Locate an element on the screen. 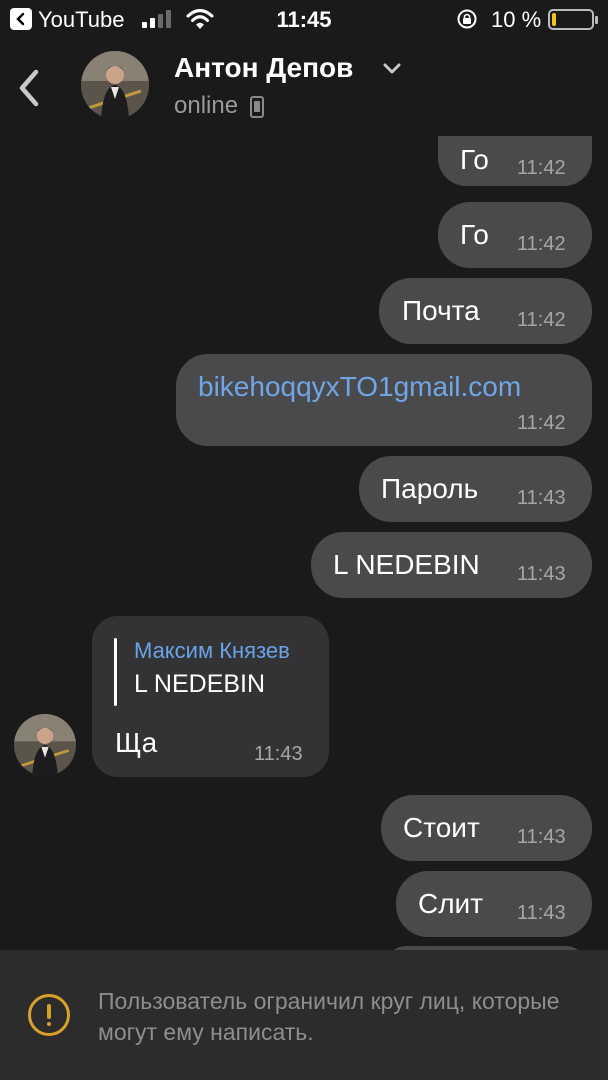 The image size is (608, 1080). message-bubble: bikehoqqyxTO1gmail.com 11:42 is located at coordinates (384, 400).